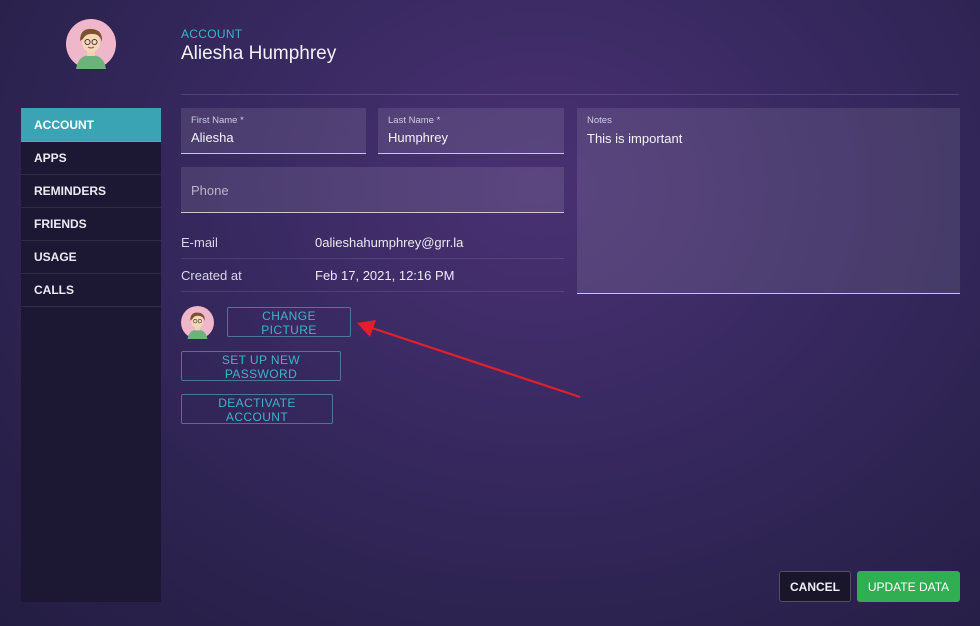  What do you see at coordinates (768, 201) in the screenshot?
I see `notes-field: Notes This is important` at bounding box center [768, 201].